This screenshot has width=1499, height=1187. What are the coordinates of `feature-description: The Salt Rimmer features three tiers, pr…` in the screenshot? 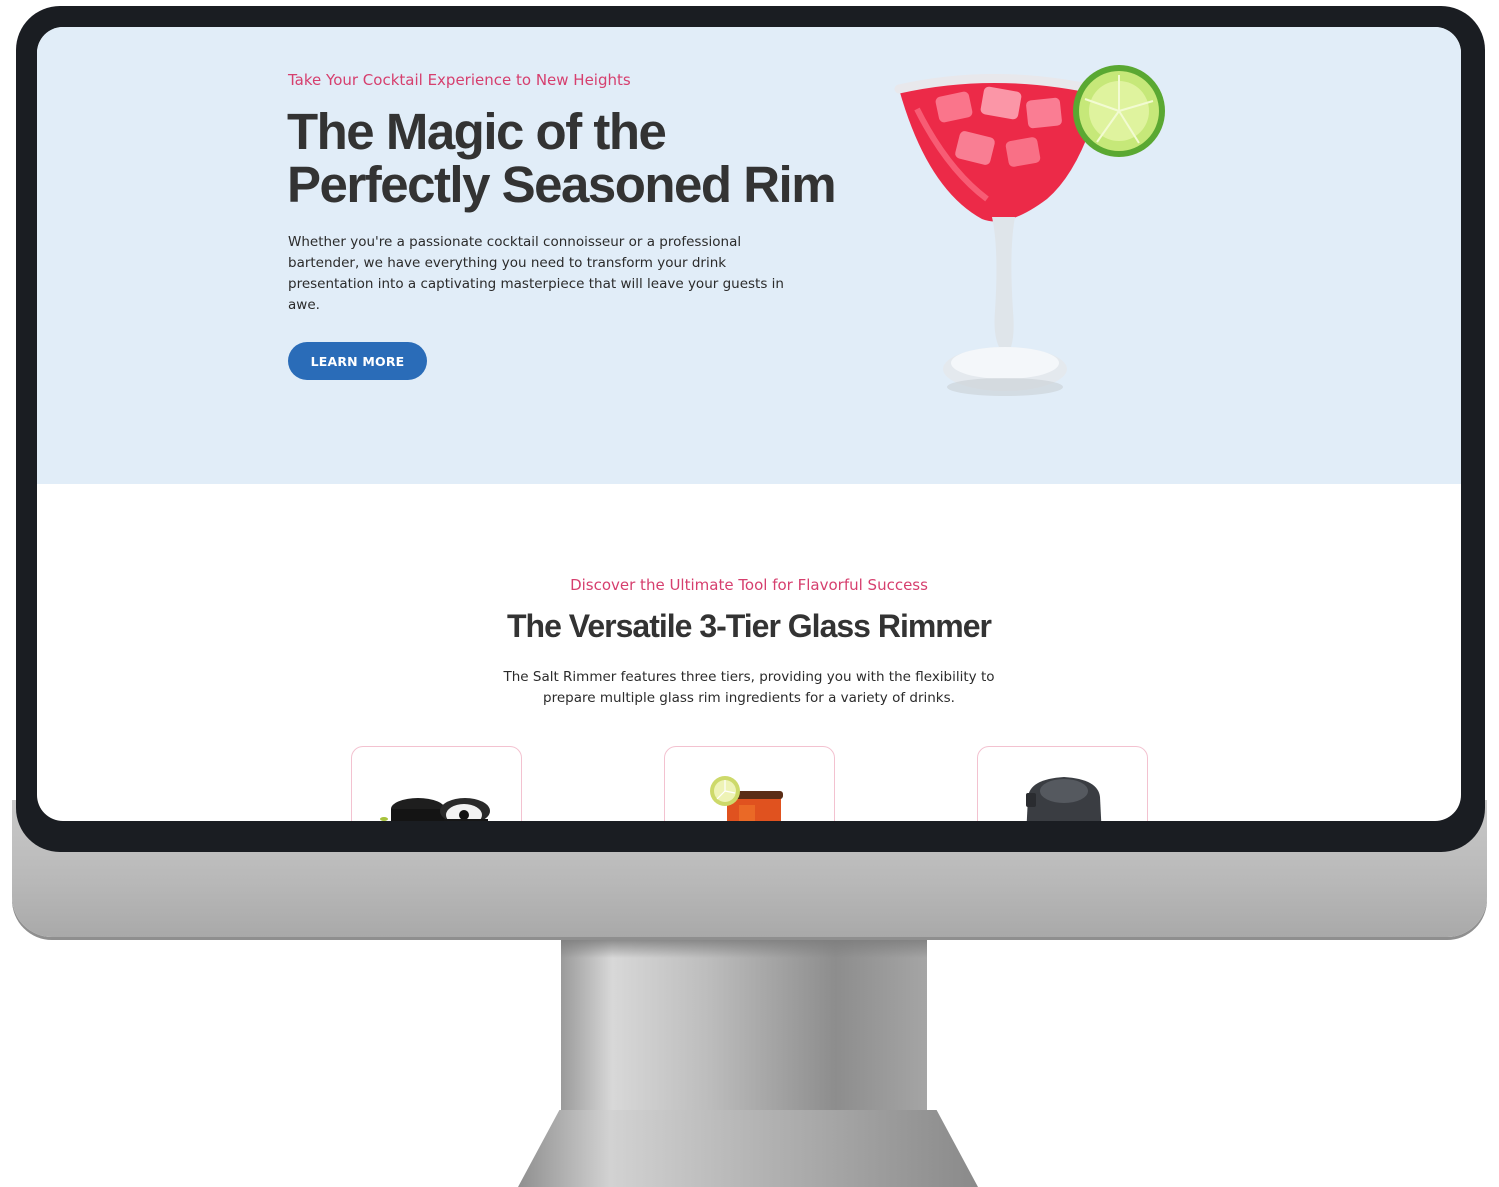 It's located at (749, 687).